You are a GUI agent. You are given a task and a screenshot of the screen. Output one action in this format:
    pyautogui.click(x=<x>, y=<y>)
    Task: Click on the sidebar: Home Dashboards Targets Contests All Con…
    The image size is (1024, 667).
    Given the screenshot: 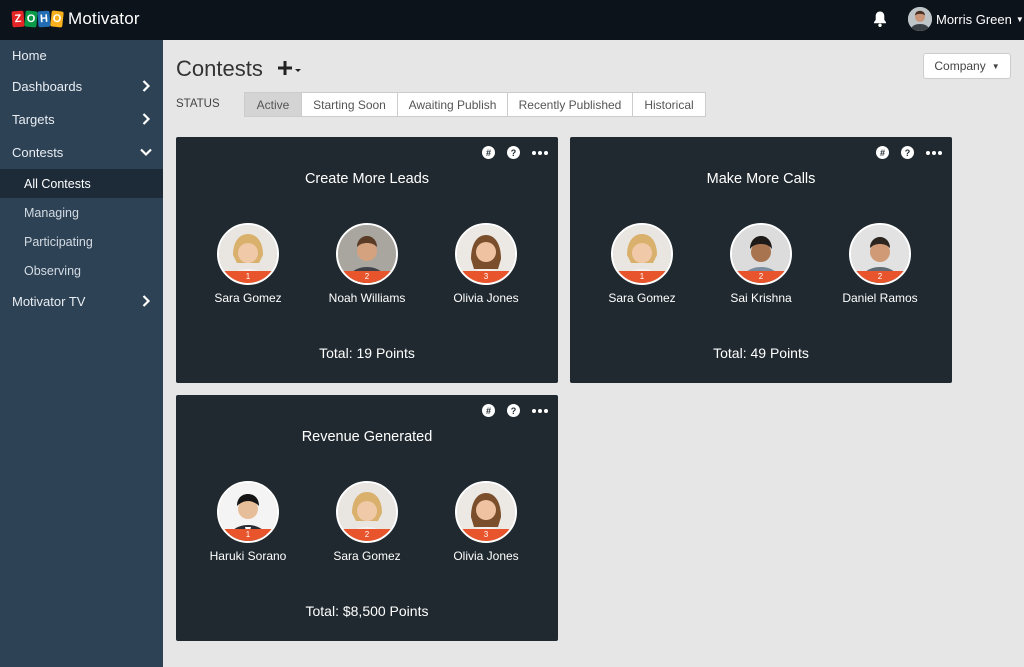 What is the action you would take?
    pyautogui.click(x=81, y=353)
    